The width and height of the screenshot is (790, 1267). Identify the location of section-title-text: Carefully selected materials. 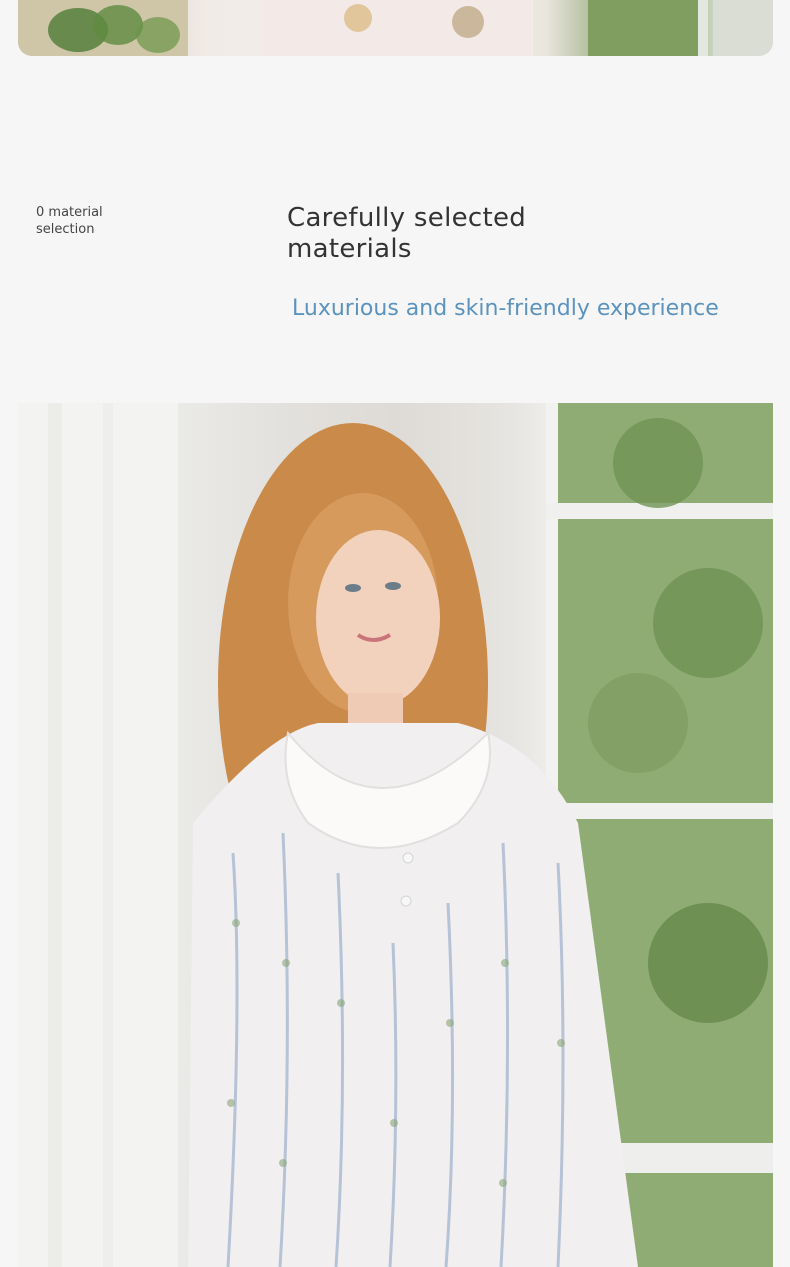
(407, 233).